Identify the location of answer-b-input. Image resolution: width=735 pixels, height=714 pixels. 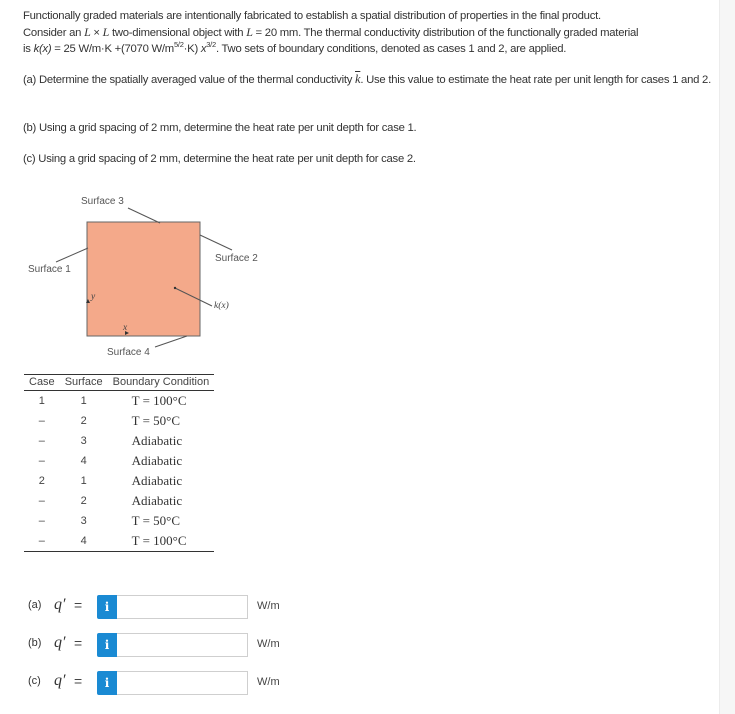
(182, 645).